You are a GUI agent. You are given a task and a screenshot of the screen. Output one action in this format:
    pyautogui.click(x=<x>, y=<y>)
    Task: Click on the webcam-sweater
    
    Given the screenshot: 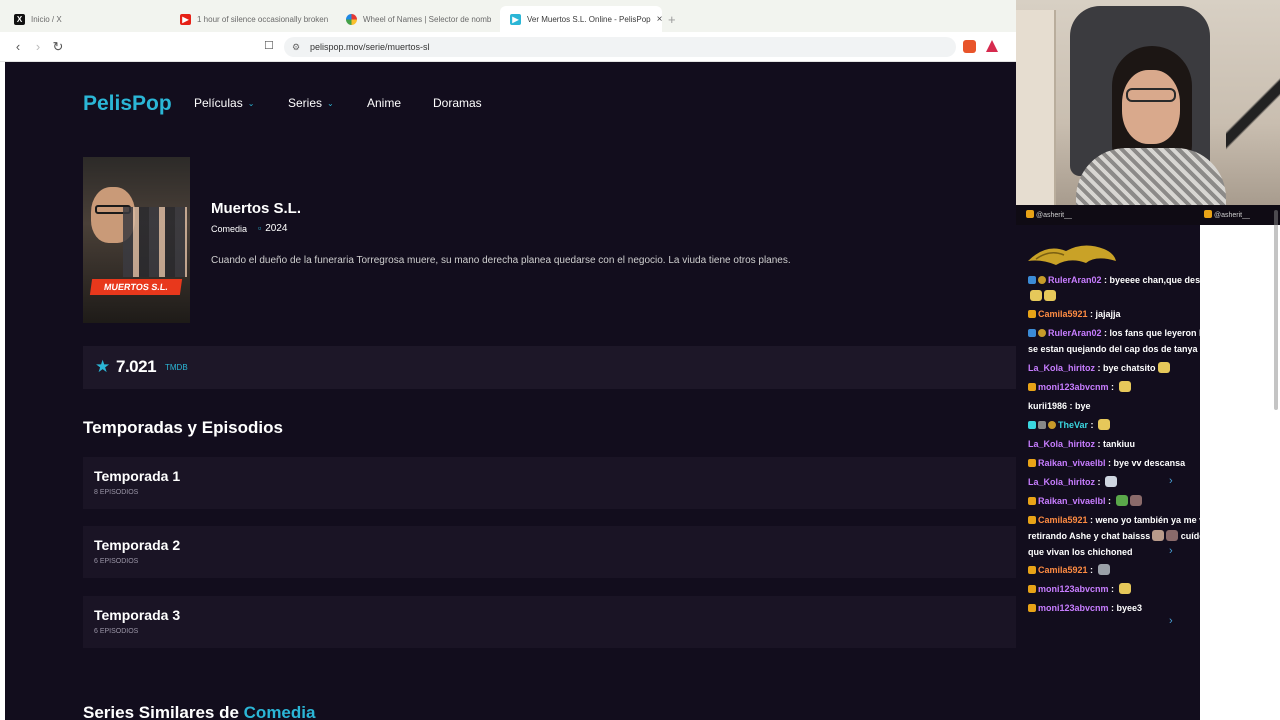 What is the action you would take?
    pyautogui.click(x=1151, y=176)
    